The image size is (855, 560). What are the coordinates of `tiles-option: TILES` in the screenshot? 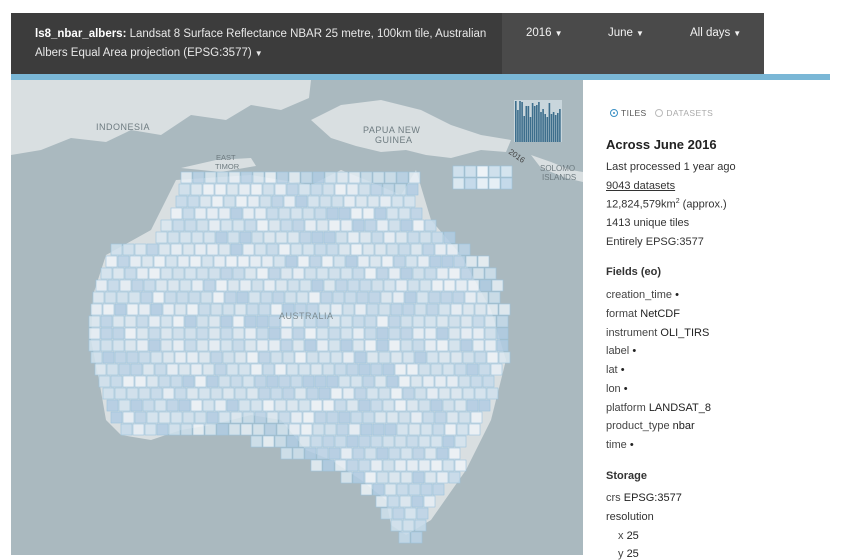 It's located at (628, 113).